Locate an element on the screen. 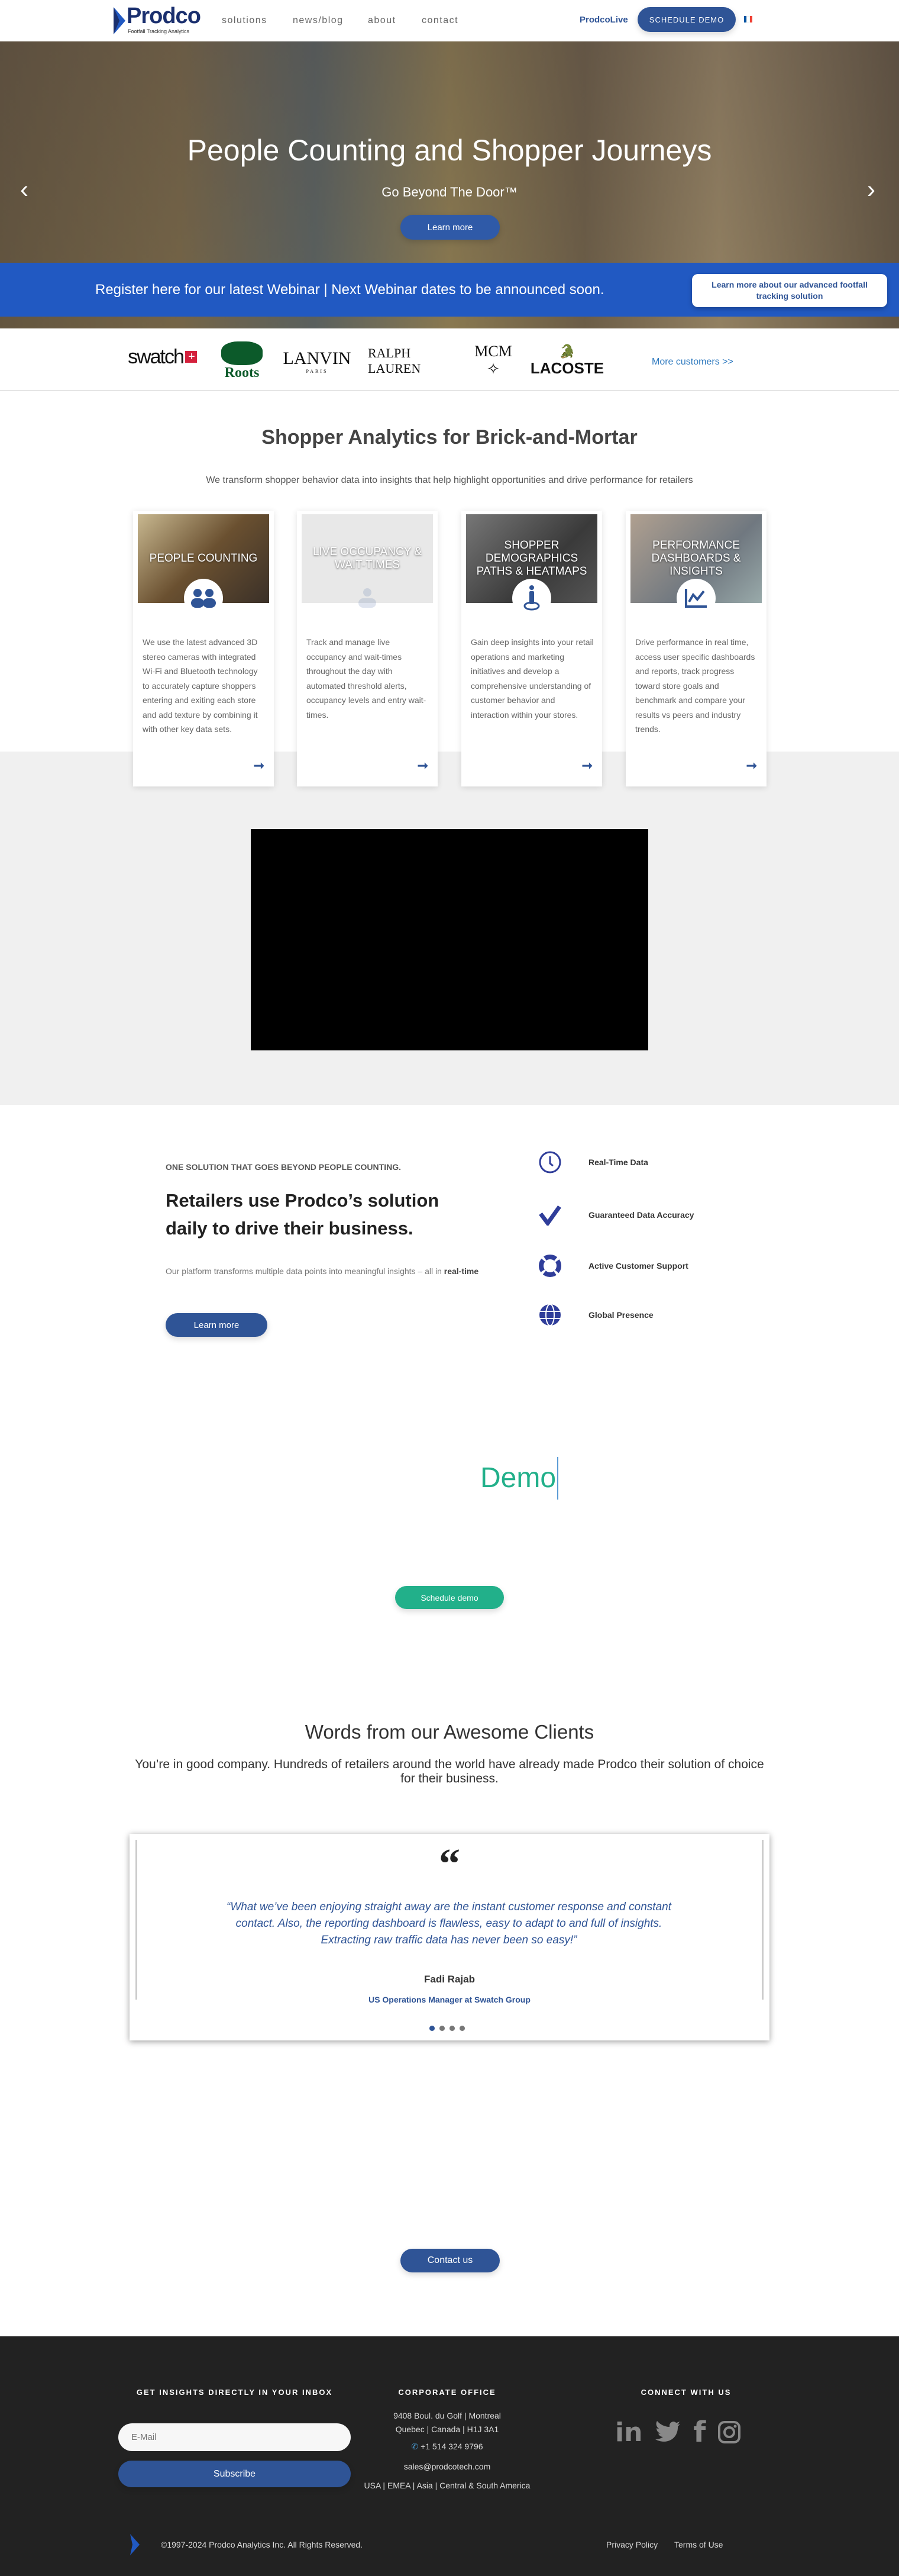  address-line-2: Quebec | Canada | H1J 3A1 is located at coordinates (447, 2429).